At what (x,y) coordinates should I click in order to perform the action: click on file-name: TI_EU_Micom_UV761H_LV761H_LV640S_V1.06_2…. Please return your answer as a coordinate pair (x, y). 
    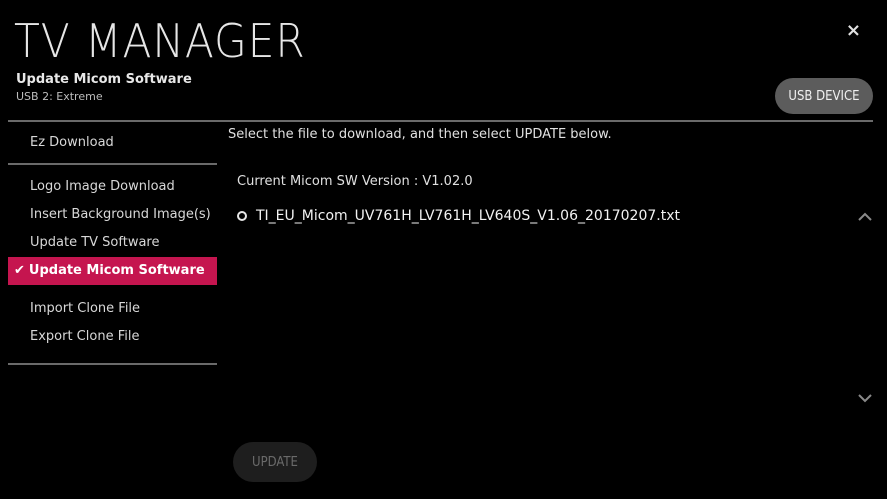
    Looking at the image, I should click on (468, 216).